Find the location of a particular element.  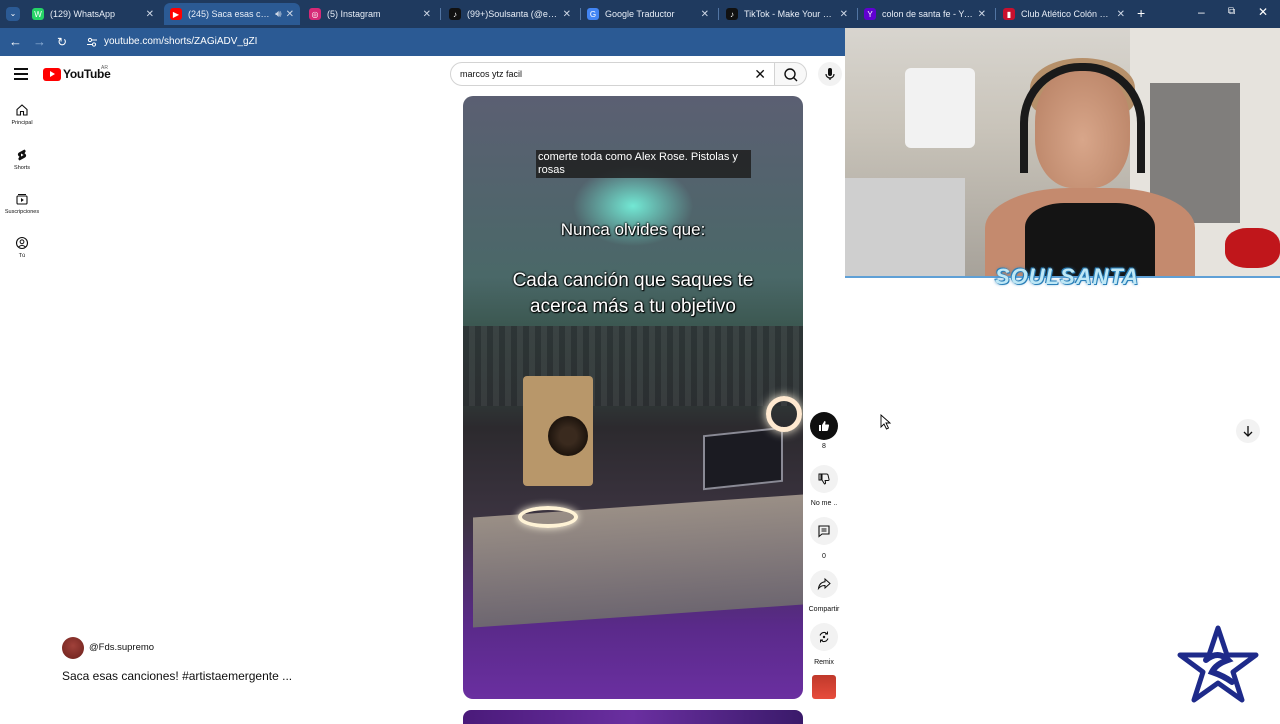

voice-search-button is located at coordinates (830, 74).